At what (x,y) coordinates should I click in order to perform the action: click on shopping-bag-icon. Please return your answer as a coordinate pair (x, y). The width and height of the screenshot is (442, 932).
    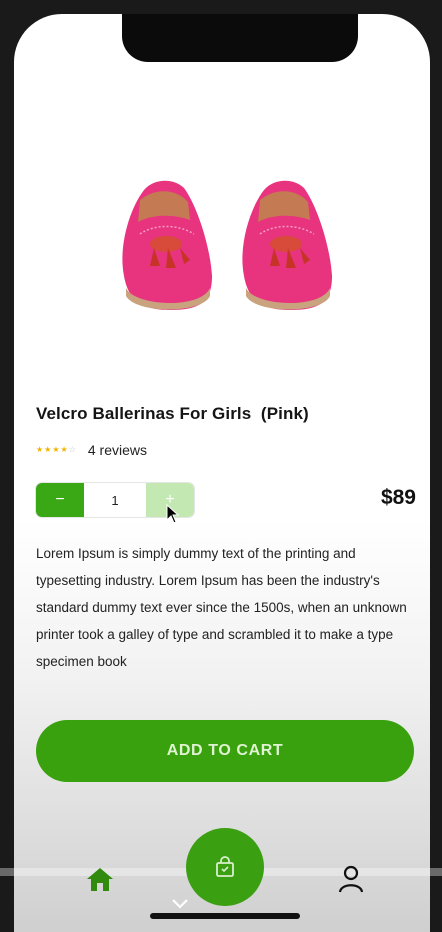
    Looking at the image, I should click on (225, 866).